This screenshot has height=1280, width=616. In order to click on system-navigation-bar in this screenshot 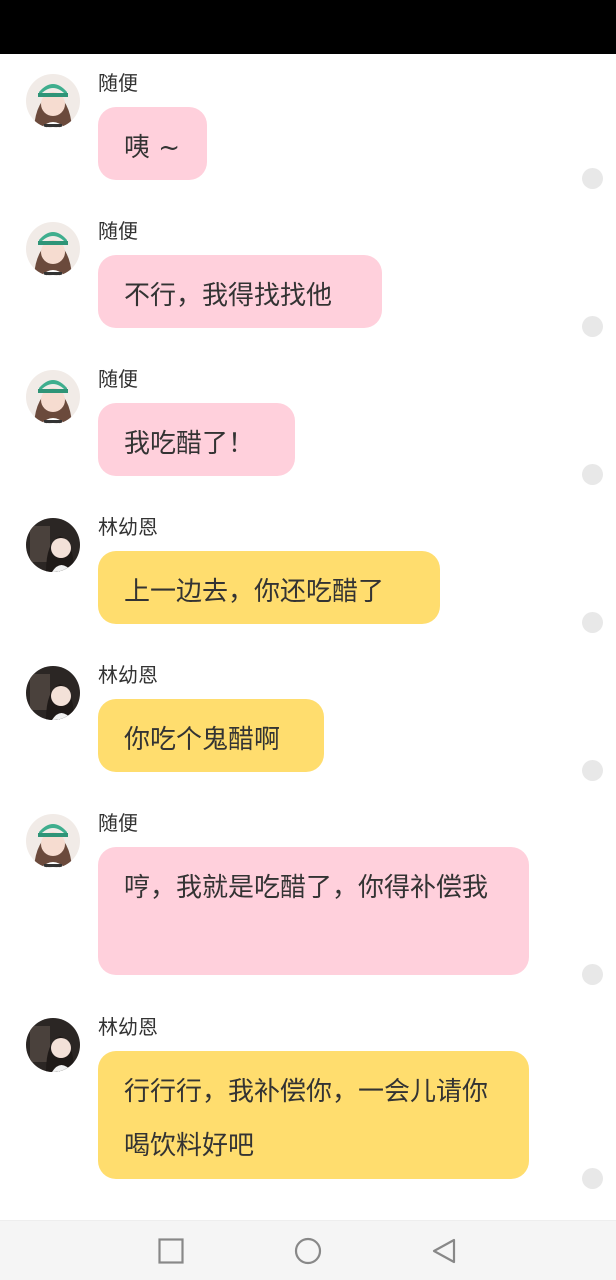, I will do `click(308, 1250)`.